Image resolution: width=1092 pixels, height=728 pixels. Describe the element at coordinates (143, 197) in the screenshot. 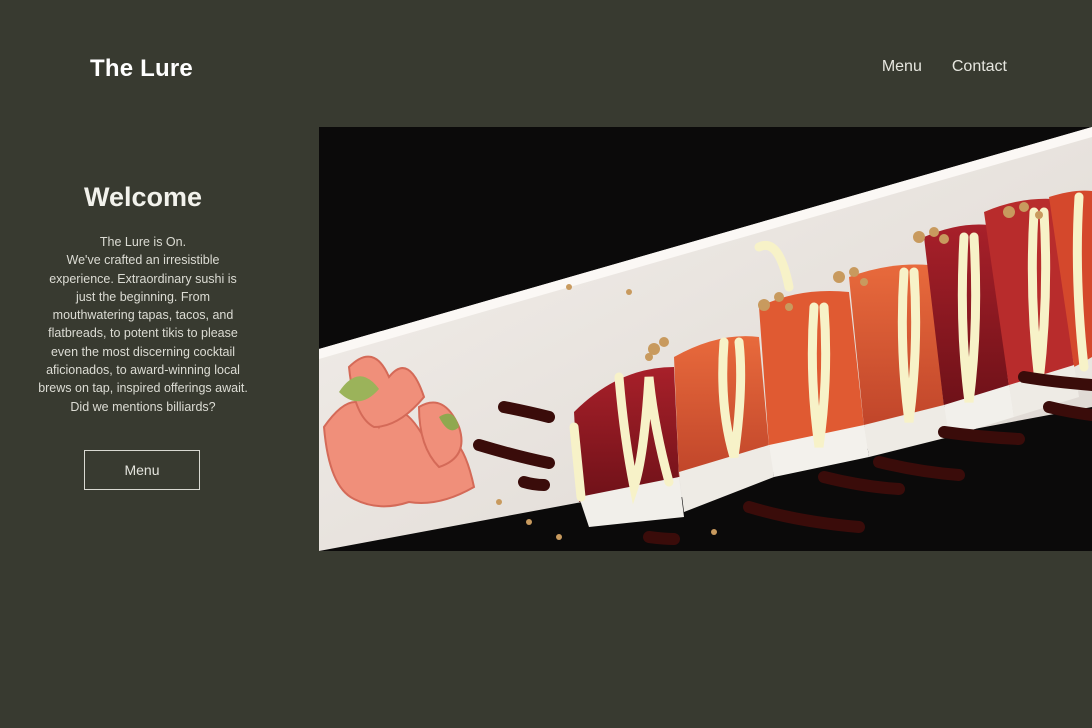

I see `welcome-heading: Welcome` at that location.